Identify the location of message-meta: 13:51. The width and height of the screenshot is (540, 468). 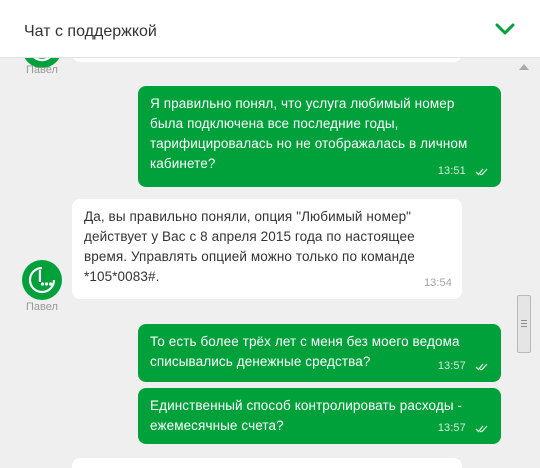
(463, 171).